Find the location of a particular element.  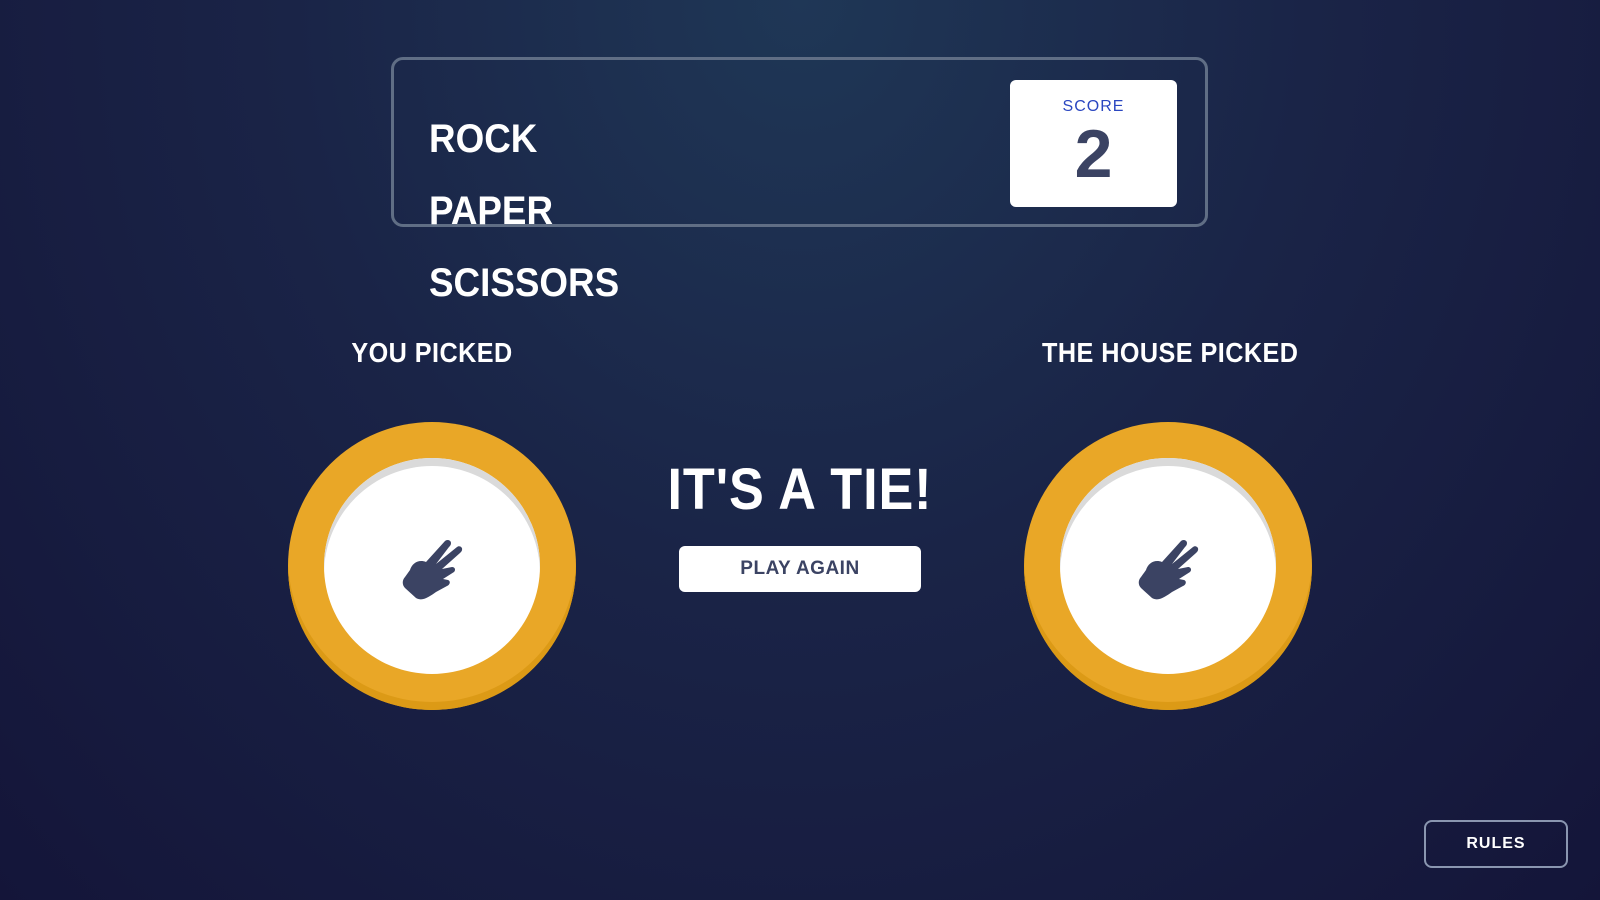

title-line-scissors: SCISSORS is located at coordinates (524, 283).